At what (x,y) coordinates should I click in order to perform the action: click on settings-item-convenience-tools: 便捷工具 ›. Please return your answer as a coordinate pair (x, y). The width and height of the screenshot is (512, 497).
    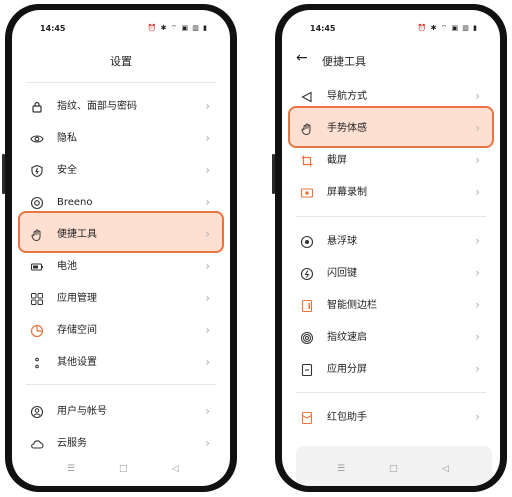
    Looking at the image, I should click on (121, 235).